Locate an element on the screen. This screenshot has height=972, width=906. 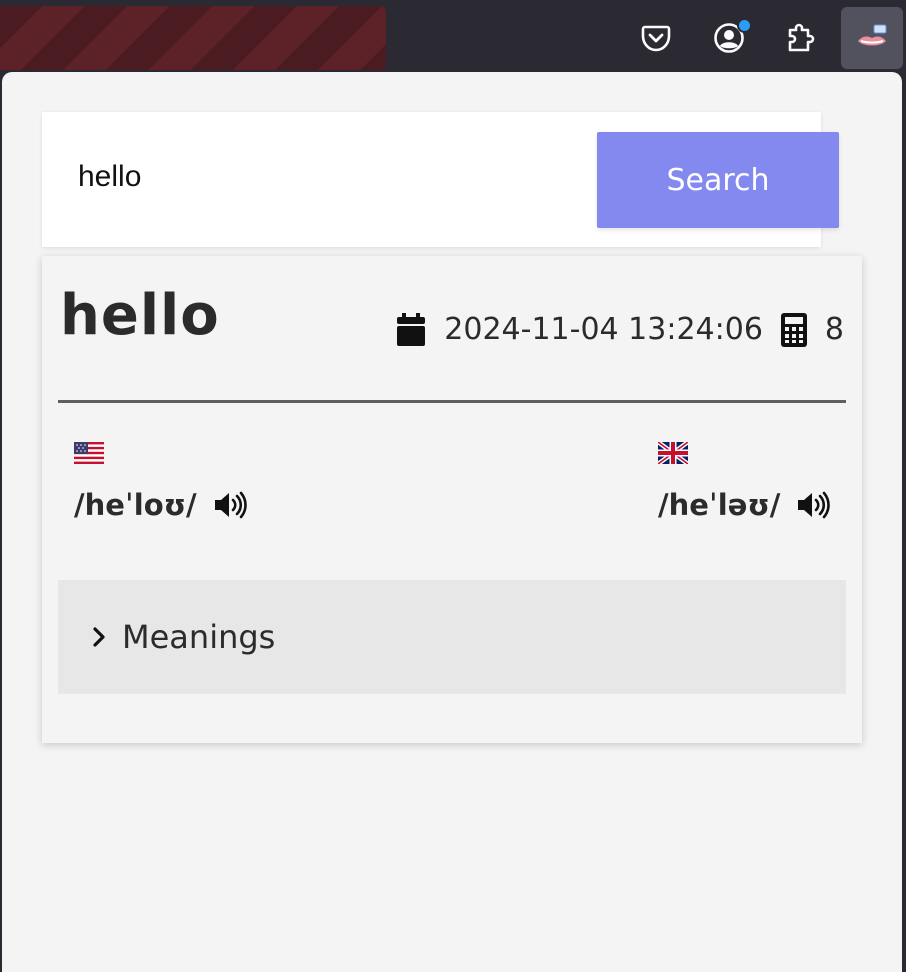
play-audio-us-button is located at coordinates (230, 505).